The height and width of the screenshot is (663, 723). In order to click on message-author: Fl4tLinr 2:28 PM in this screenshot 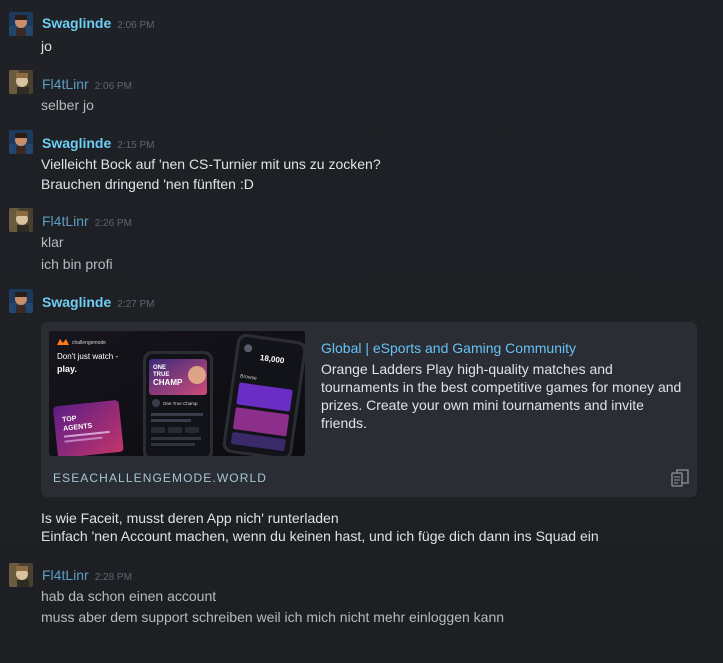, I will do `click(87, 576)`.